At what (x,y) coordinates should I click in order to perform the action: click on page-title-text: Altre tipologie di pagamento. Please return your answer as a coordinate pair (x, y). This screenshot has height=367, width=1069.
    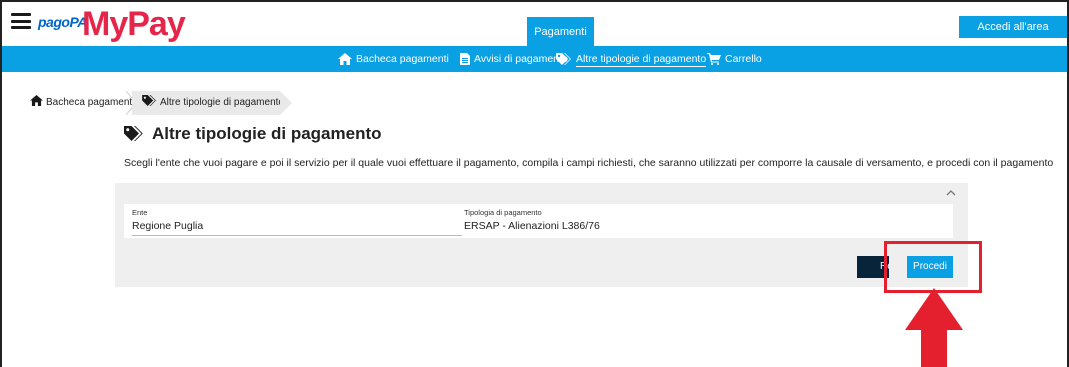
    Looking at the image, I should click on (267, 133).